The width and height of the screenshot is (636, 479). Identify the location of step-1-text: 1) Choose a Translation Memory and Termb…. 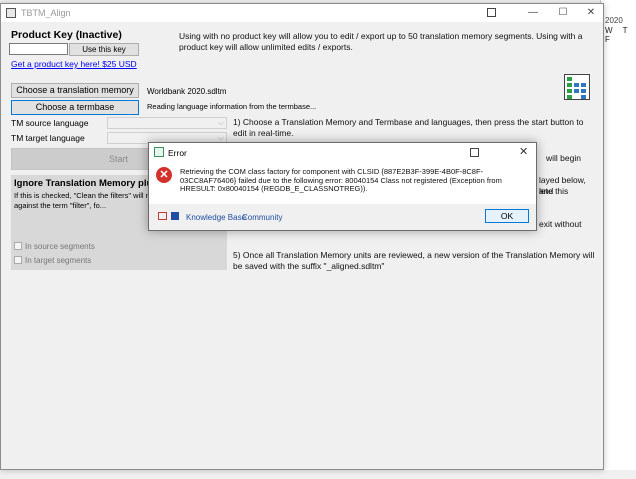
(408, 127).